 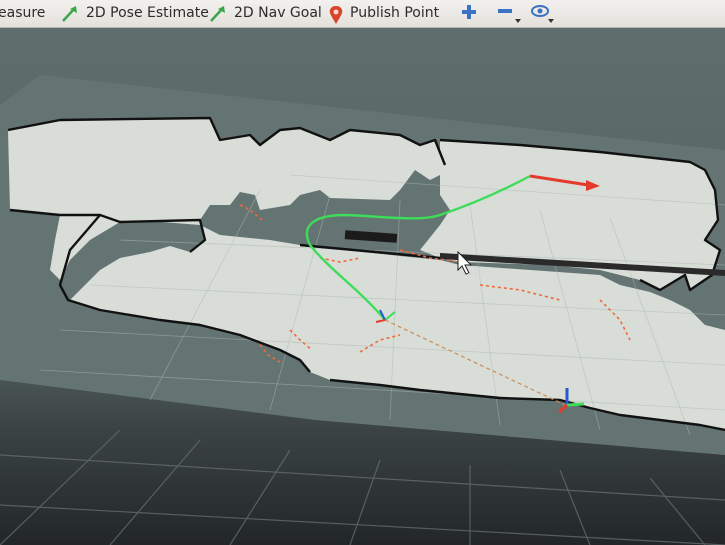 I want to click on map-pin-icon, so click(x=336, y=14).